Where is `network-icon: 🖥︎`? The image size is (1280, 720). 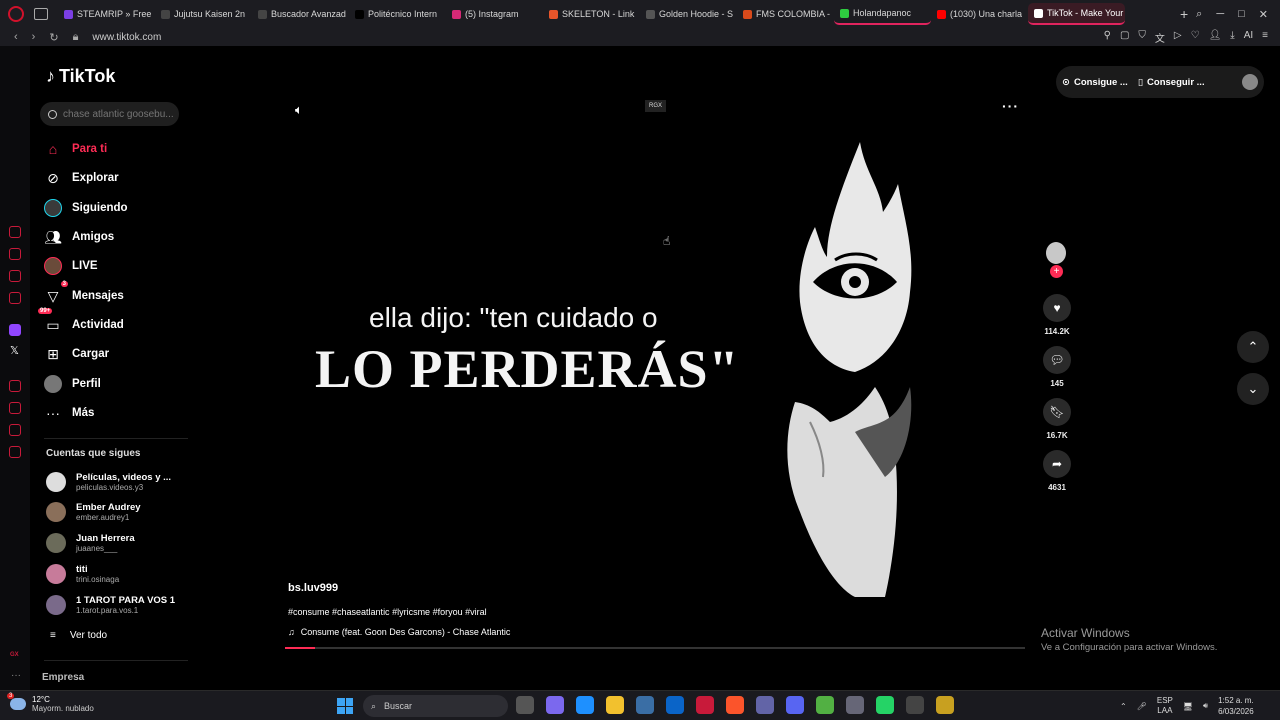
network-icon: 🖥︎ is located at coordinates (1188, 706).